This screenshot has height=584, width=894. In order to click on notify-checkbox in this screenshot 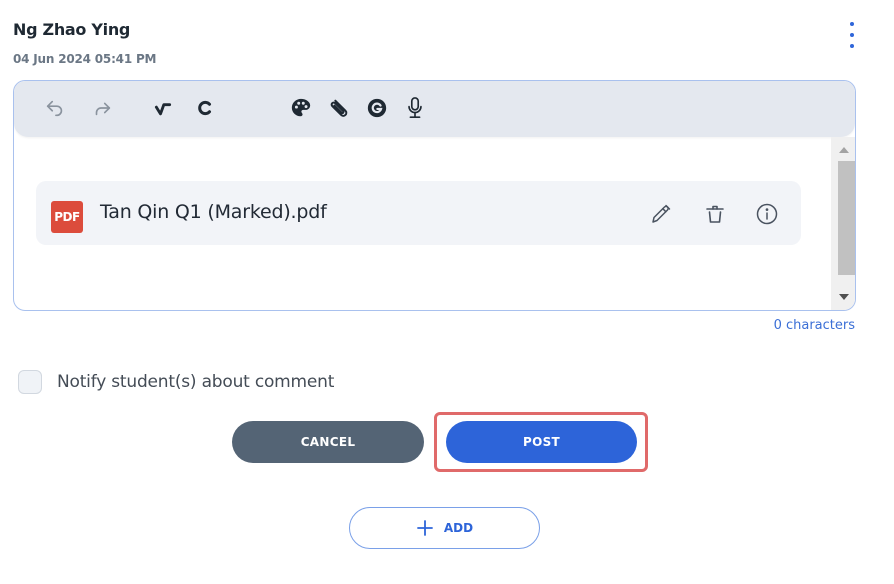, I will do `click(30, 382)`.